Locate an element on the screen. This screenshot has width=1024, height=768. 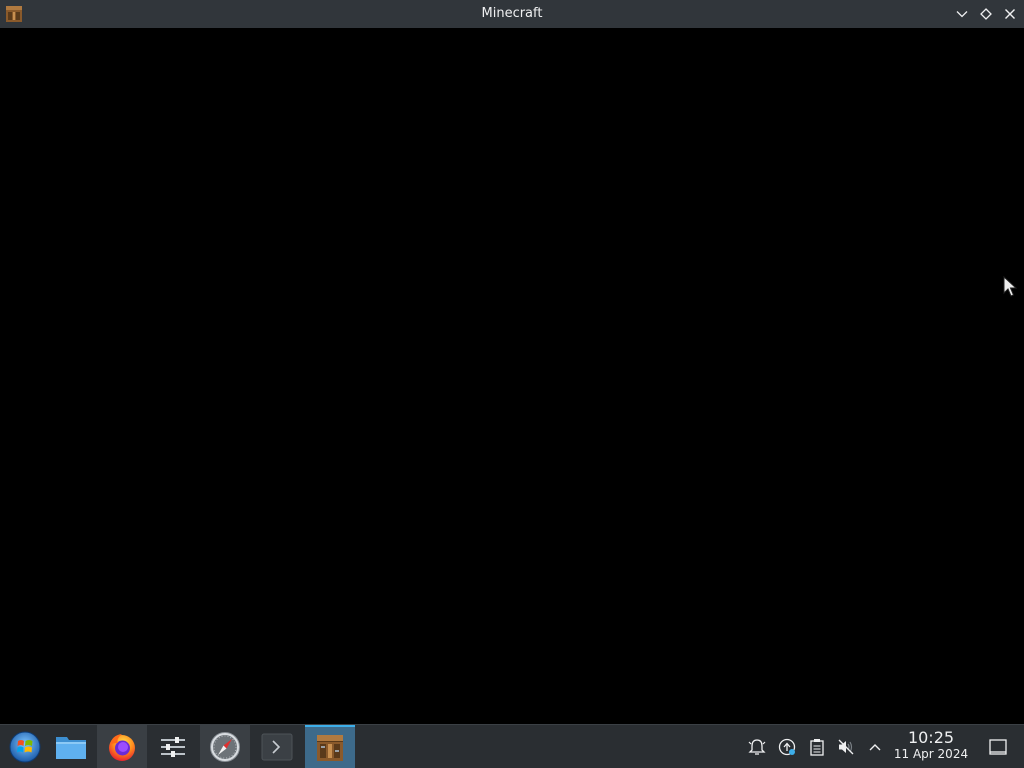
clipboard-button is located at coordinates (817, 747).